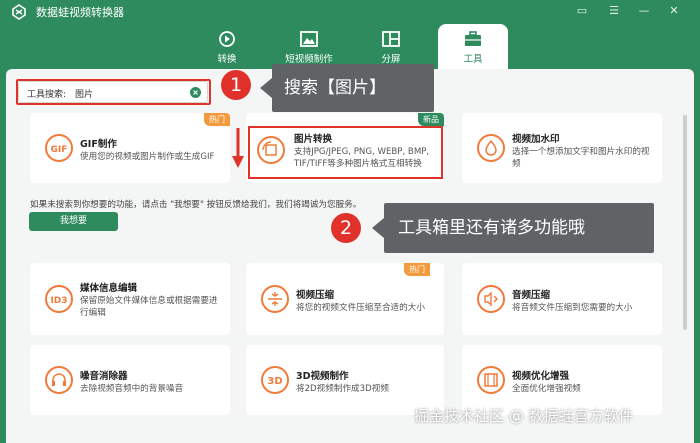  Describe the element at coordinates (238, 148) in the screenshot. I see `down-arrow-icon` at that location.